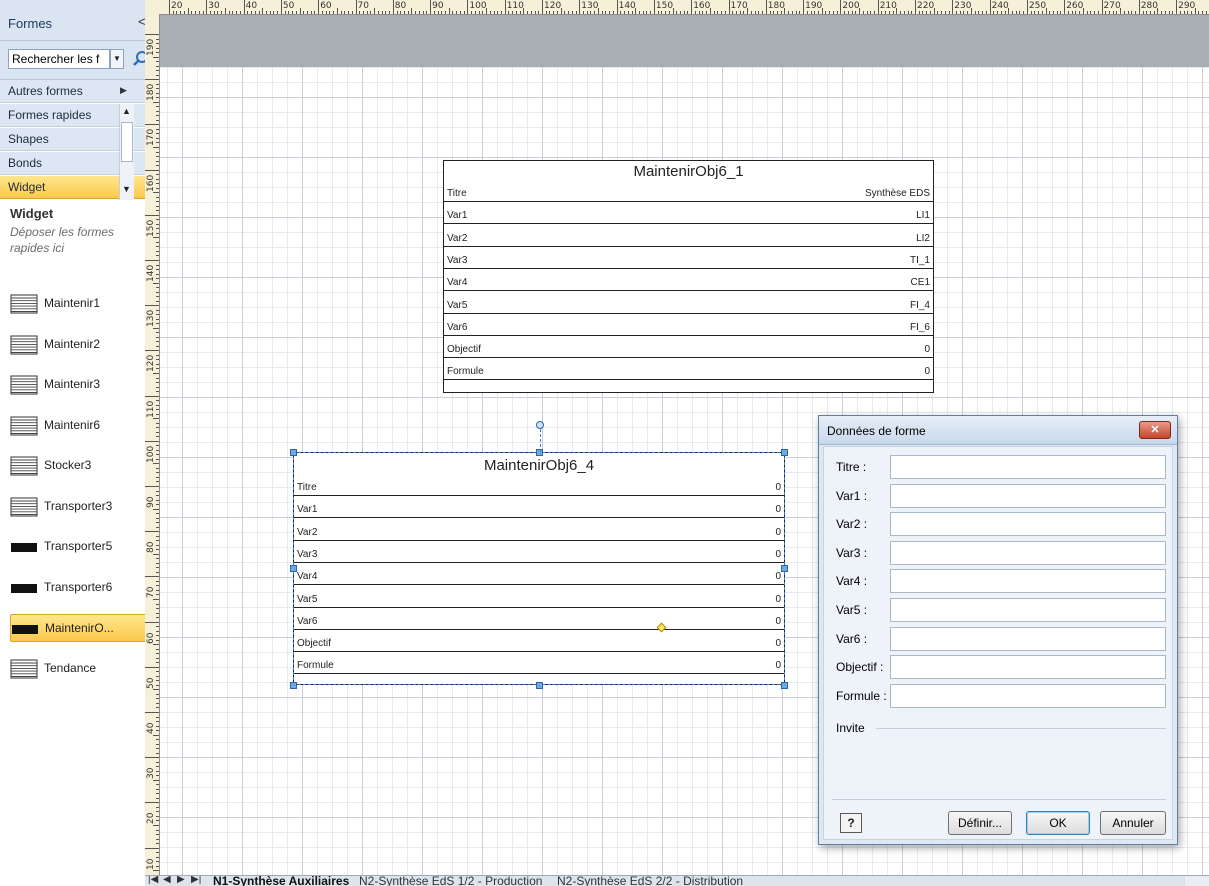 This screenshot has height=886, width=1209. What do you see at coordinates (80, 187) in the screenshot?
I see `stencil-widget: Widget` at bounding box center [80, 187].